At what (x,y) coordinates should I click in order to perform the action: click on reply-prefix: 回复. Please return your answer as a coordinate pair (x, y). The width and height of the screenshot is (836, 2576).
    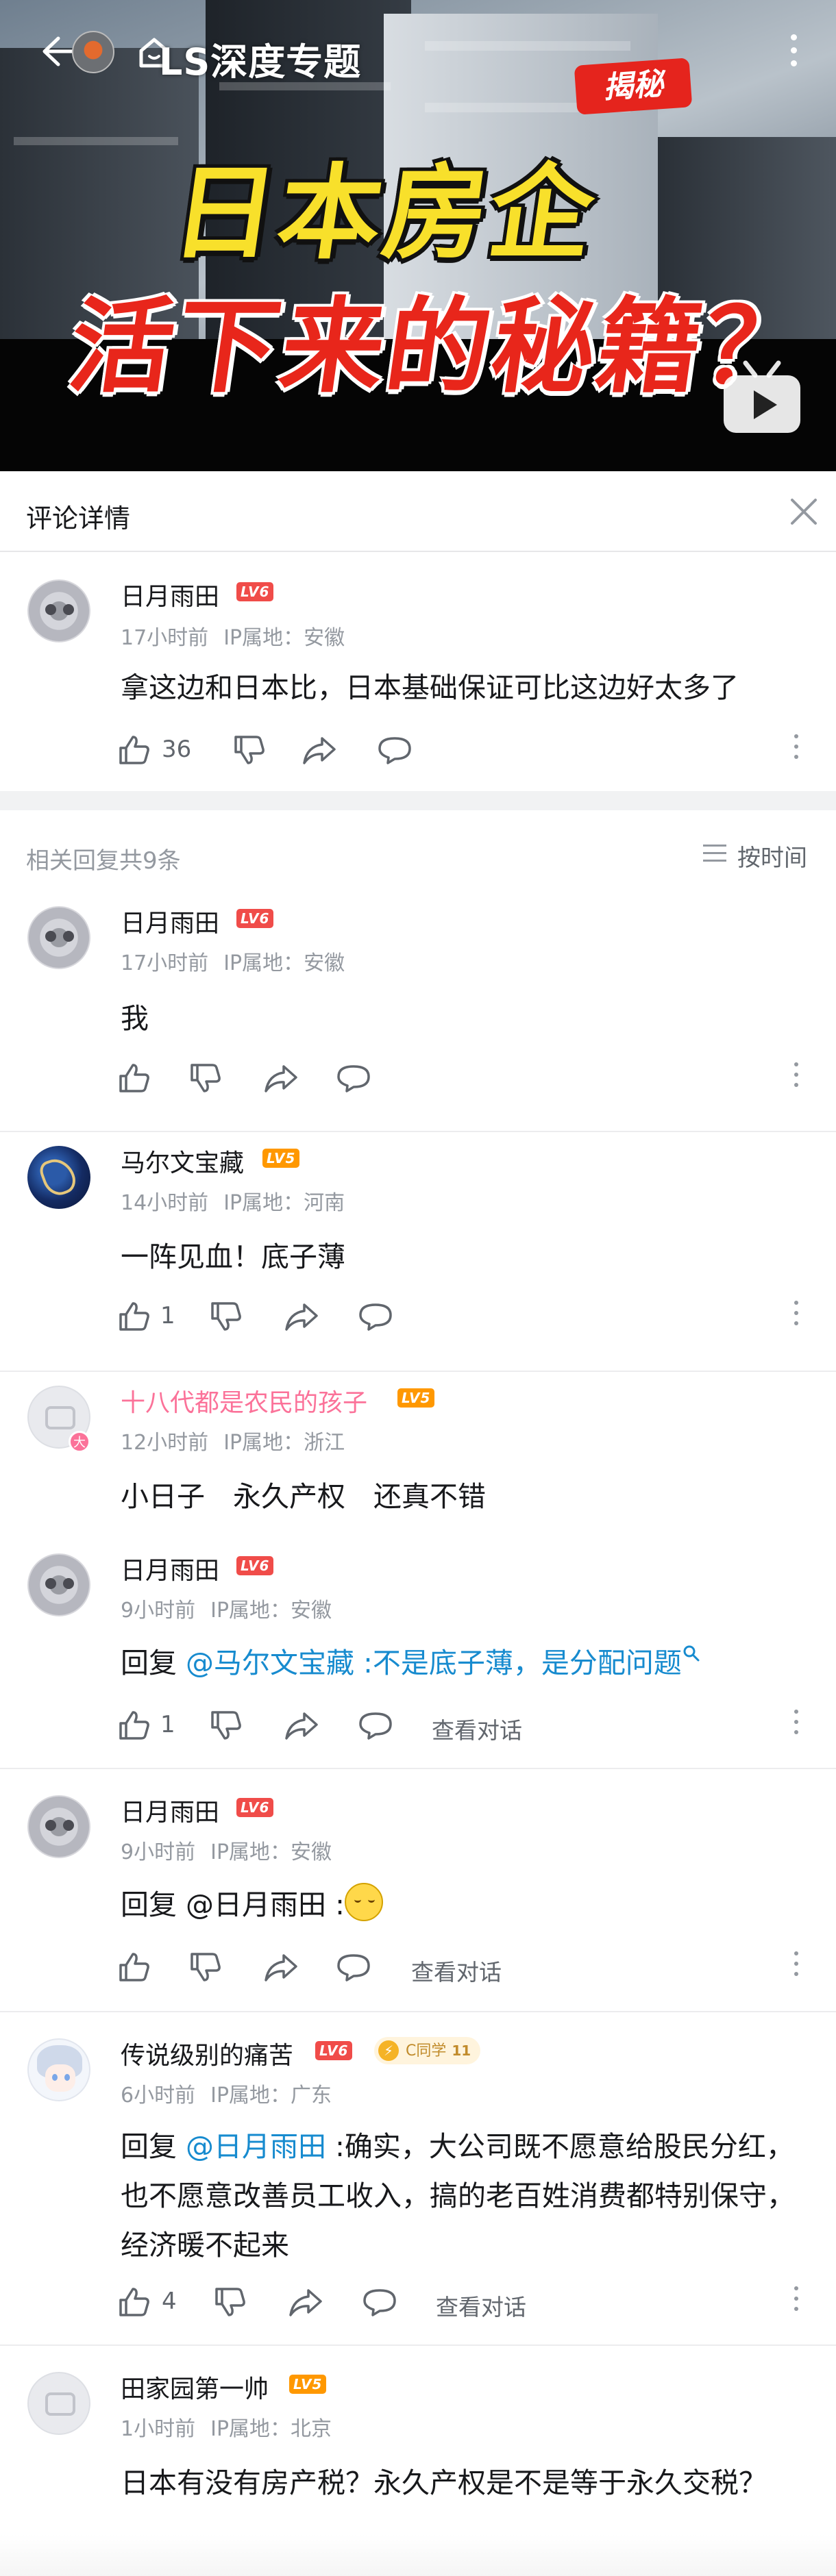
    Looking at the image, I should click on (153, 2146).